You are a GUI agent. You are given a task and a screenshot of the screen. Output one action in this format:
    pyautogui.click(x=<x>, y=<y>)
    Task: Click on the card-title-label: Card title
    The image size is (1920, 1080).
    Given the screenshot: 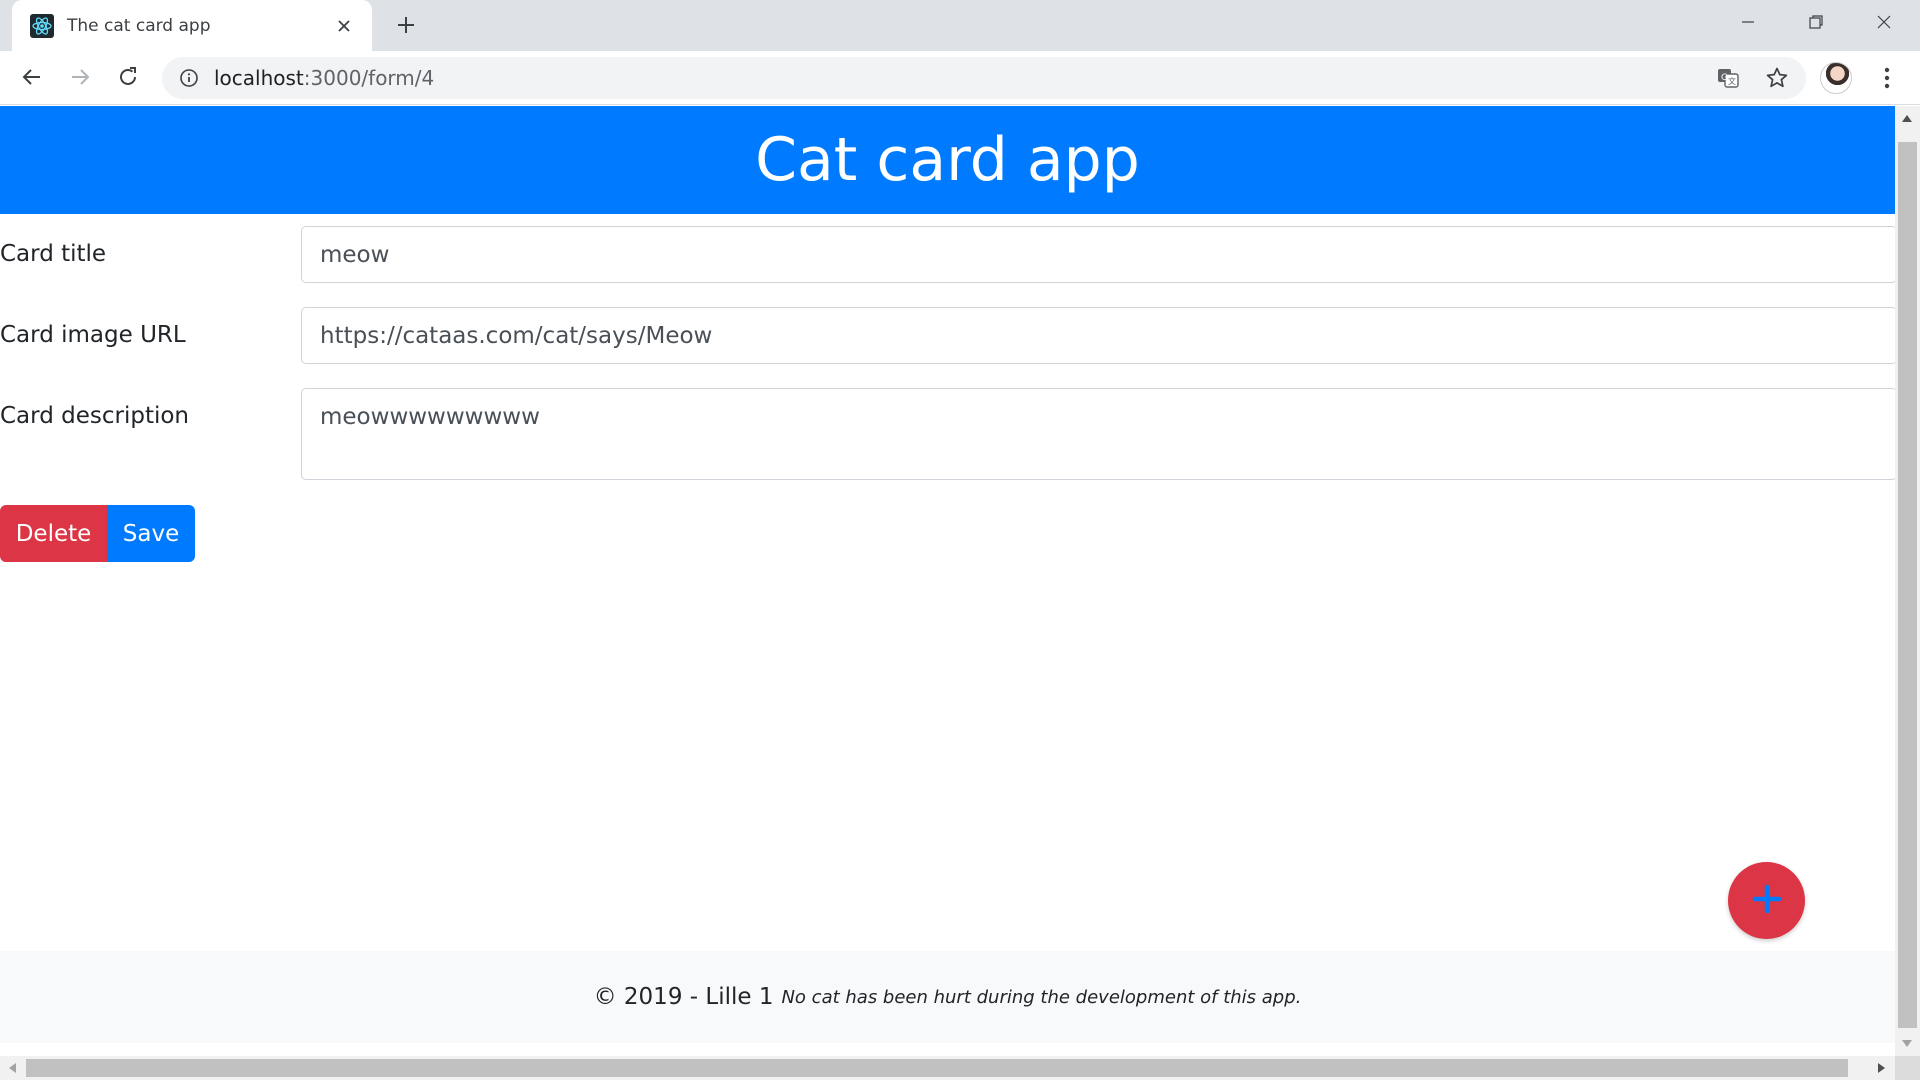 What is the action you would take?
    pyautogui.click(x=53, y=254)
    